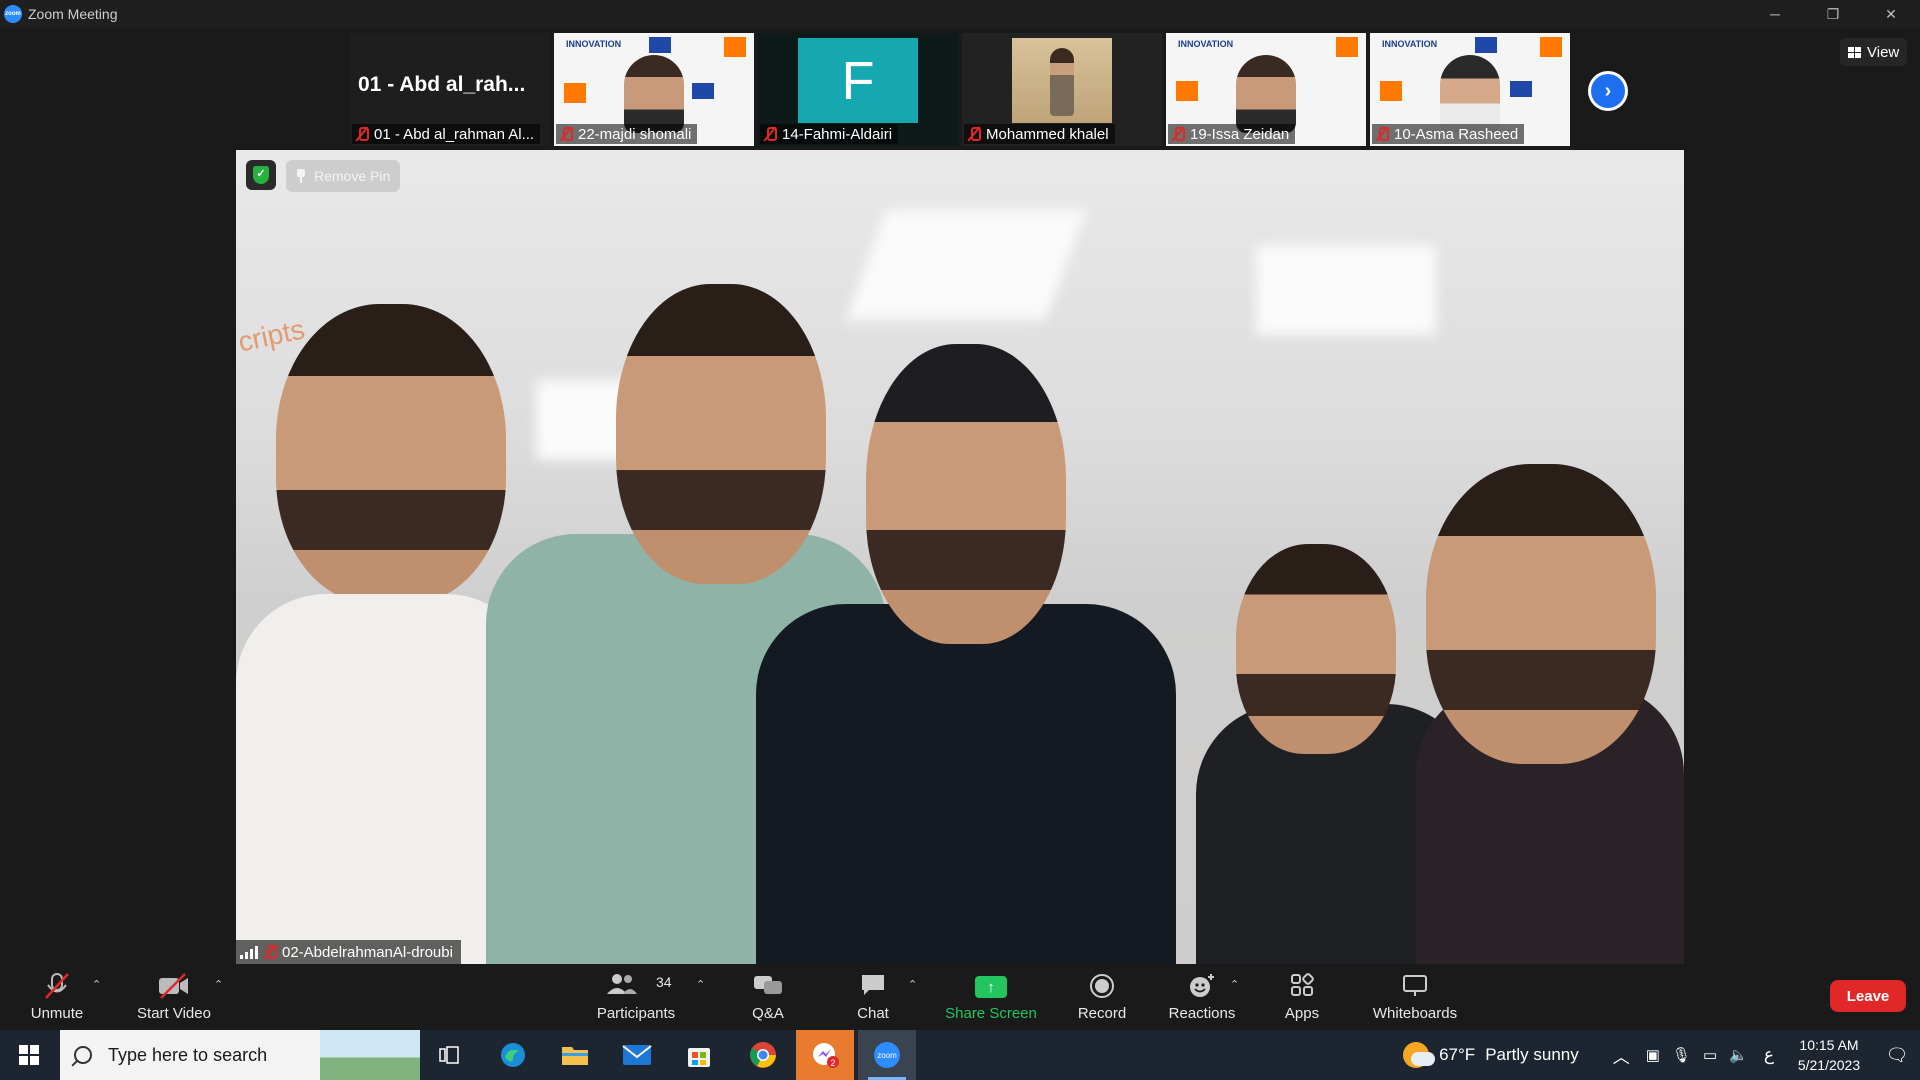  What do you see at coordinates (1415, 985) in the screenshot?
I see `whiteboard-icon` at bounding box center [1415, 985].